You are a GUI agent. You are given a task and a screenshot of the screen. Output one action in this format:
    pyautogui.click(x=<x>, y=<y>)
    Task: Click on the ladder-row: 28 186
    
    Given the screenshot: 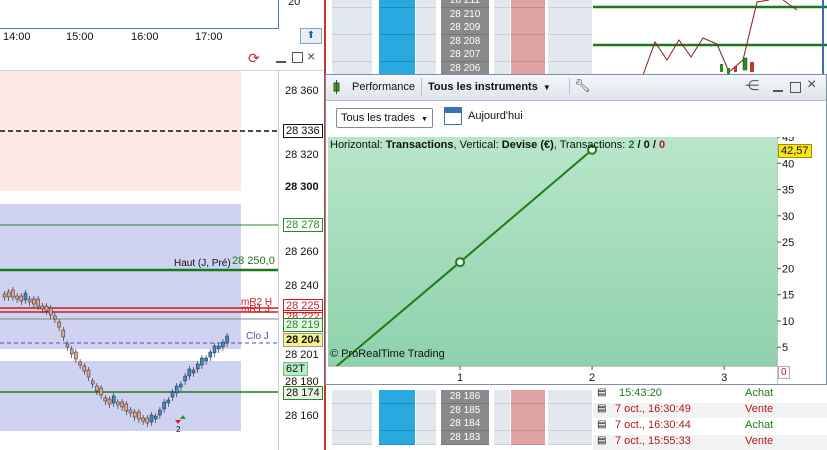 What is the action you would take?
    pyautogui.click(x=459, y=397)
    